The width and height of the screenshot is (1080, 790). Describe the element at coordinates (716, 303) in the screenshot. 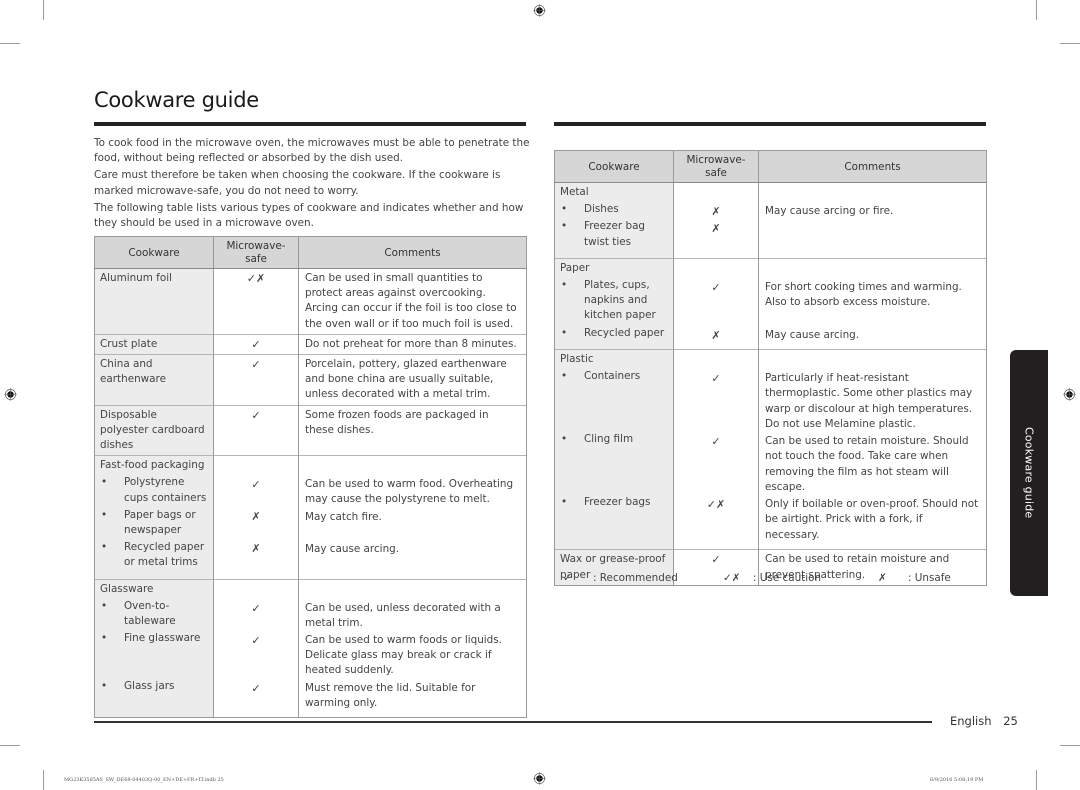

I see `safe-cell: ✓✗` at that location.